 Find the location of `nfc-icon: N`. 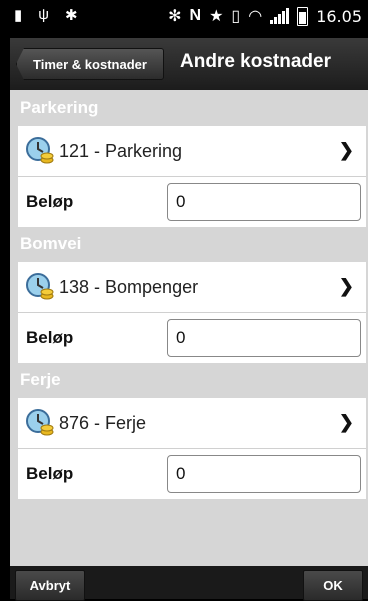

nfc-icon: N is located at coordinates (195, 15).